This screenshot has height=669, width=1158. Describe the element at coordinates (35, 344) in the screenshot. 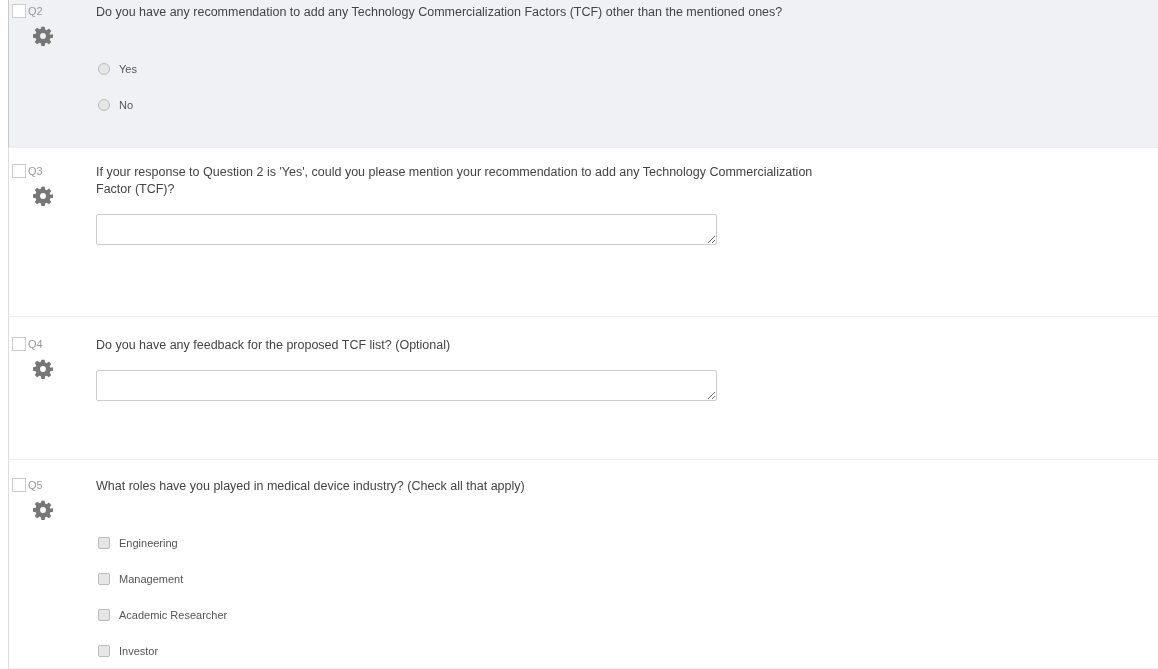

I see `question-number: Q4` at that location.